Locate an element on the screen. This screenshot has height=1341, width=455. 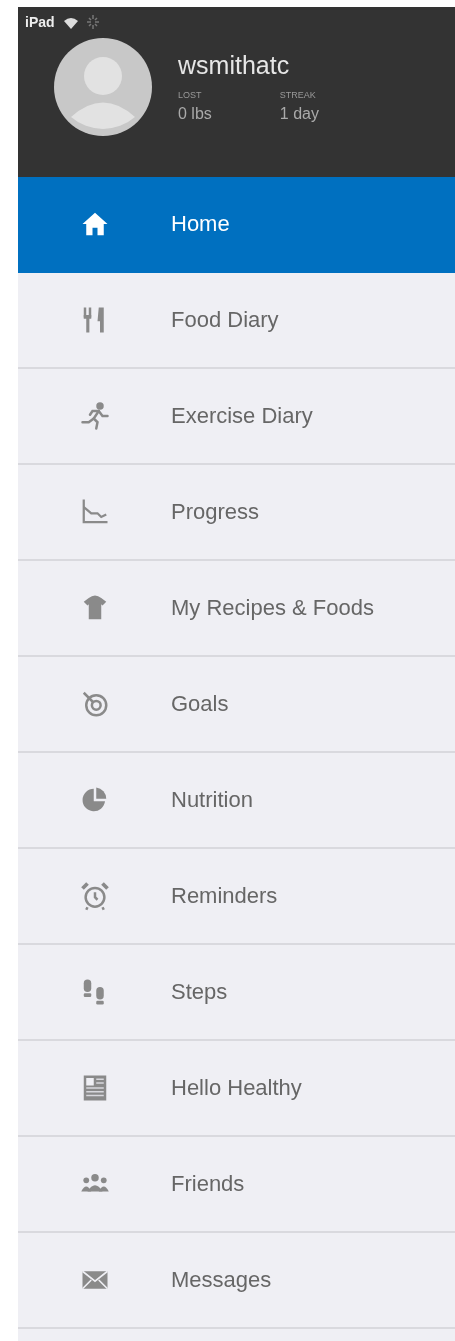
runner-icon is located at coordinates (95, 416).